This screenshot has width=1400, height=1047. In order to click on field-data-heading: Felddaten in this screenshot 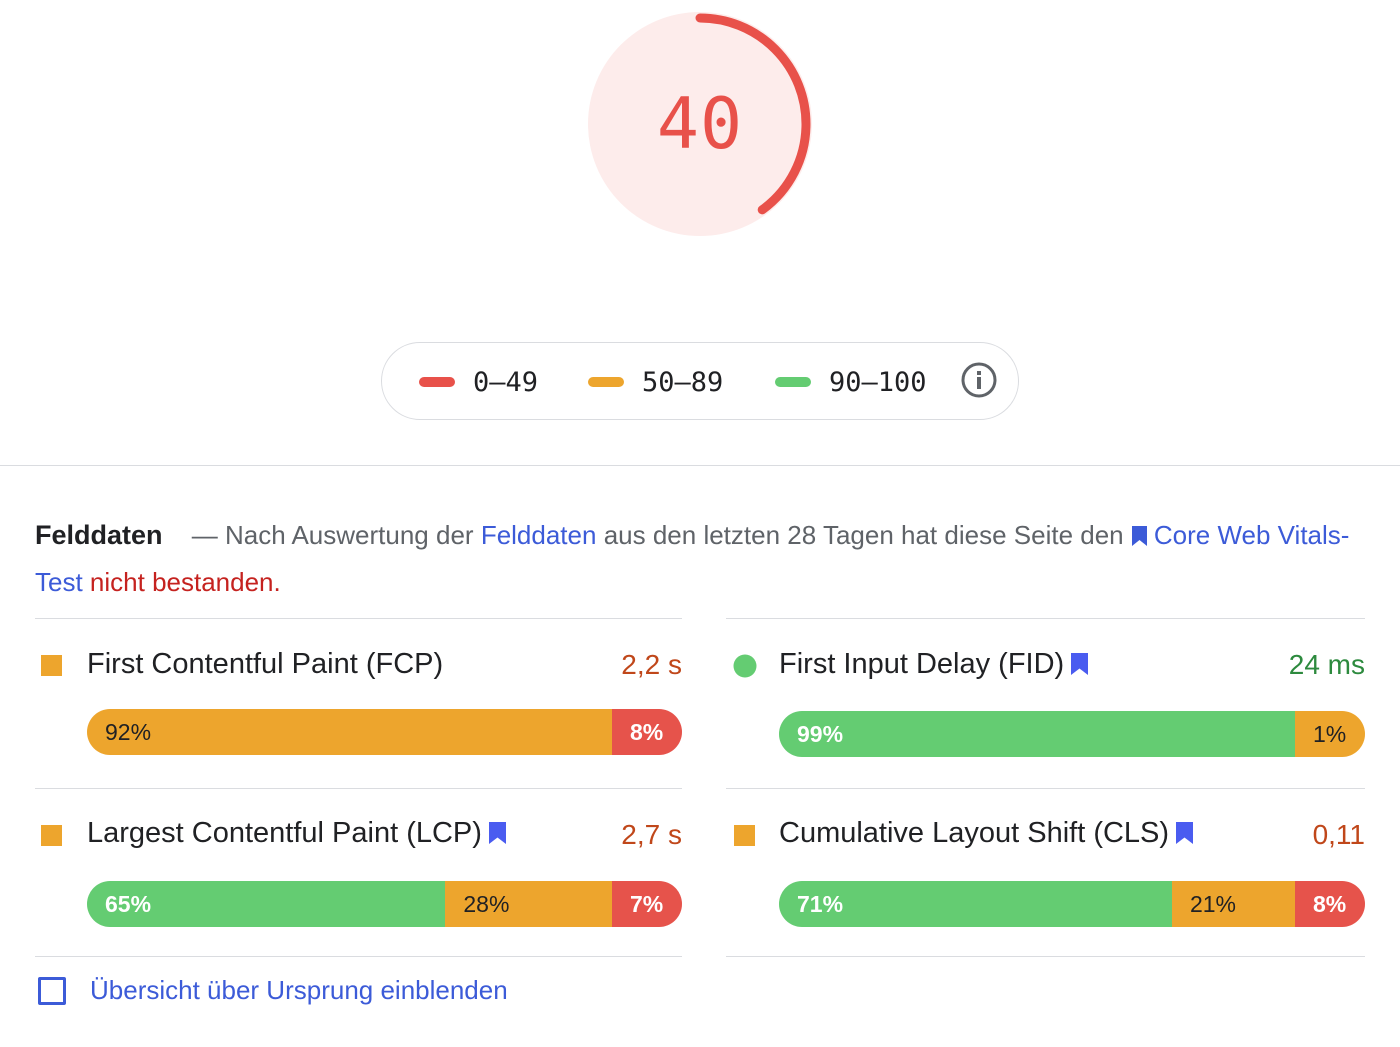, I will do `click(99, 535)`.